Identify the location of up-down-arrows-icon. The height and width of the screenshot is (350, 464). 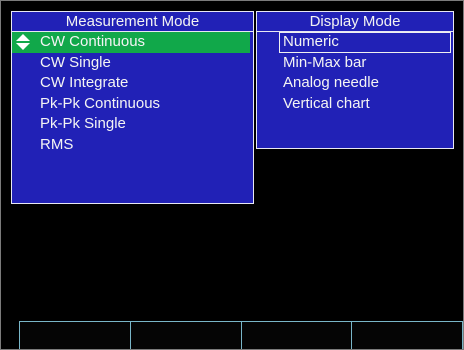
(23, 42).